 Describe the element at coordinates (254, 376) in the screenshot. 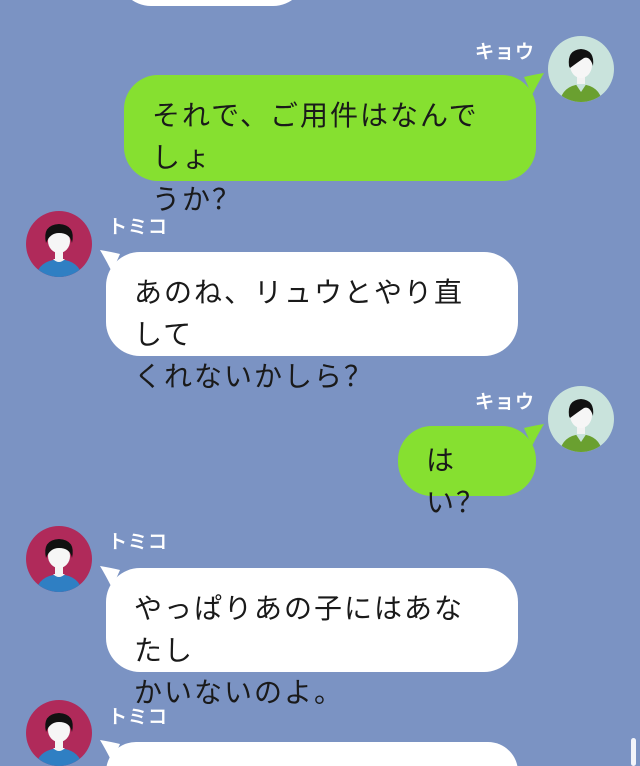

I see `message-text-line: くれないかしら？` at that location.